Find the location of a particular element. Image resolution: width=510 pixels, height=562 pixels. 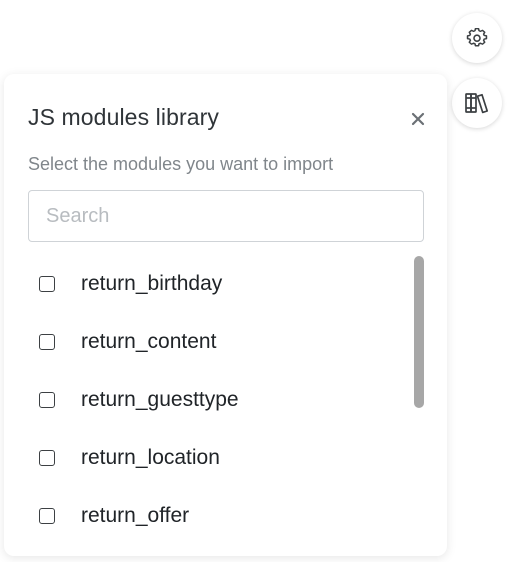

close-icon is located at coordinates (418, 121).